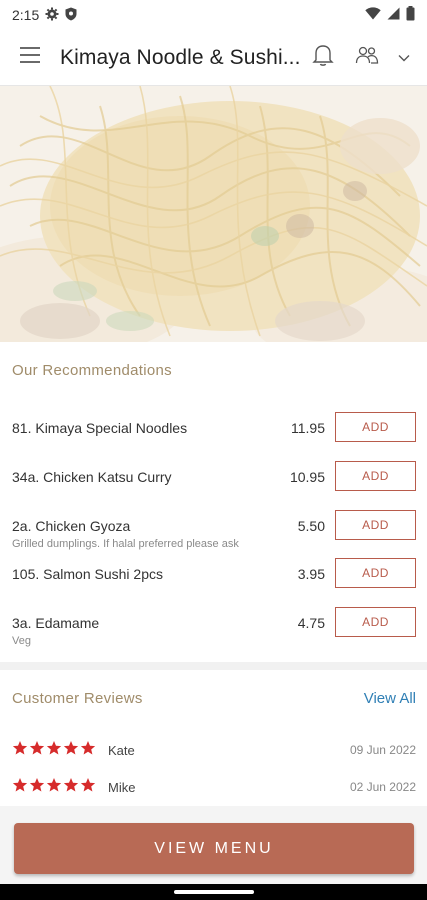 Image resolution: width=427 pixels, height=900 pixels. Describe the element at coordinates (71, 15) in the screenshot. I see `shield-icon` at that location.